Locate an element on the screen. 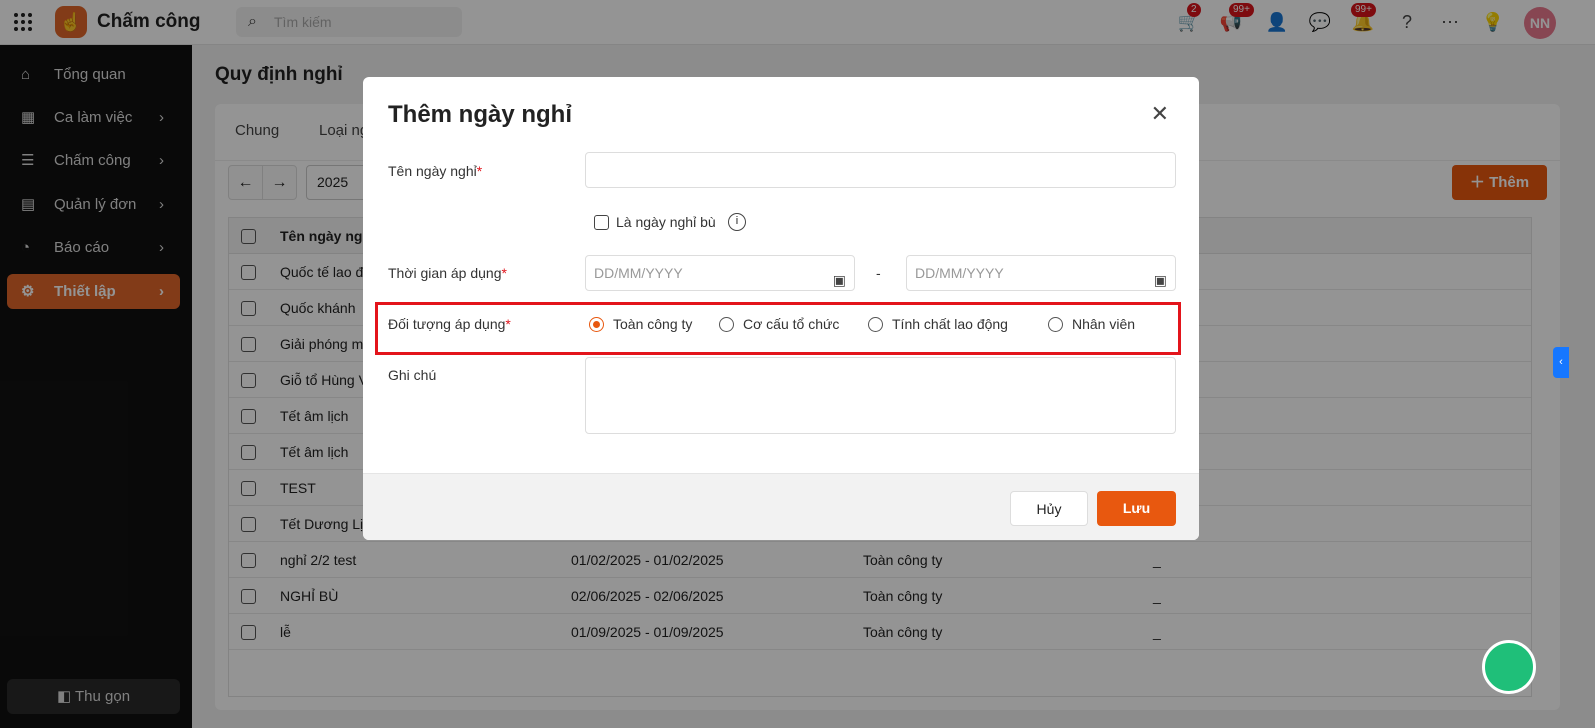  radio-label: Tính chất lao động is located at coordinates (950, 324).